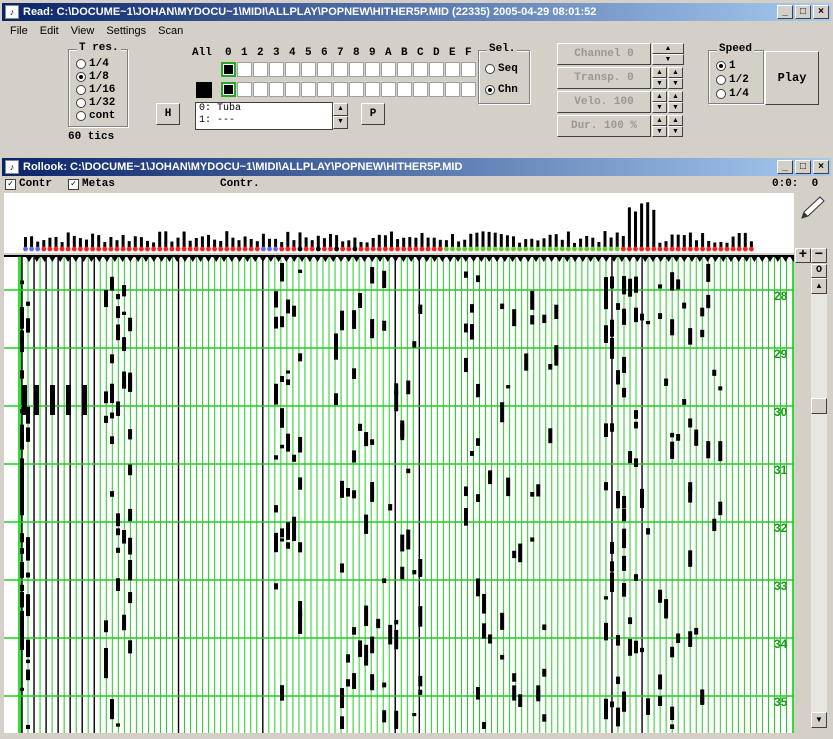  What do you see at coordinates (819, 286) in the screenshot?
I see `scroll-up-icon: ▲` at bounding box center [819, 286].